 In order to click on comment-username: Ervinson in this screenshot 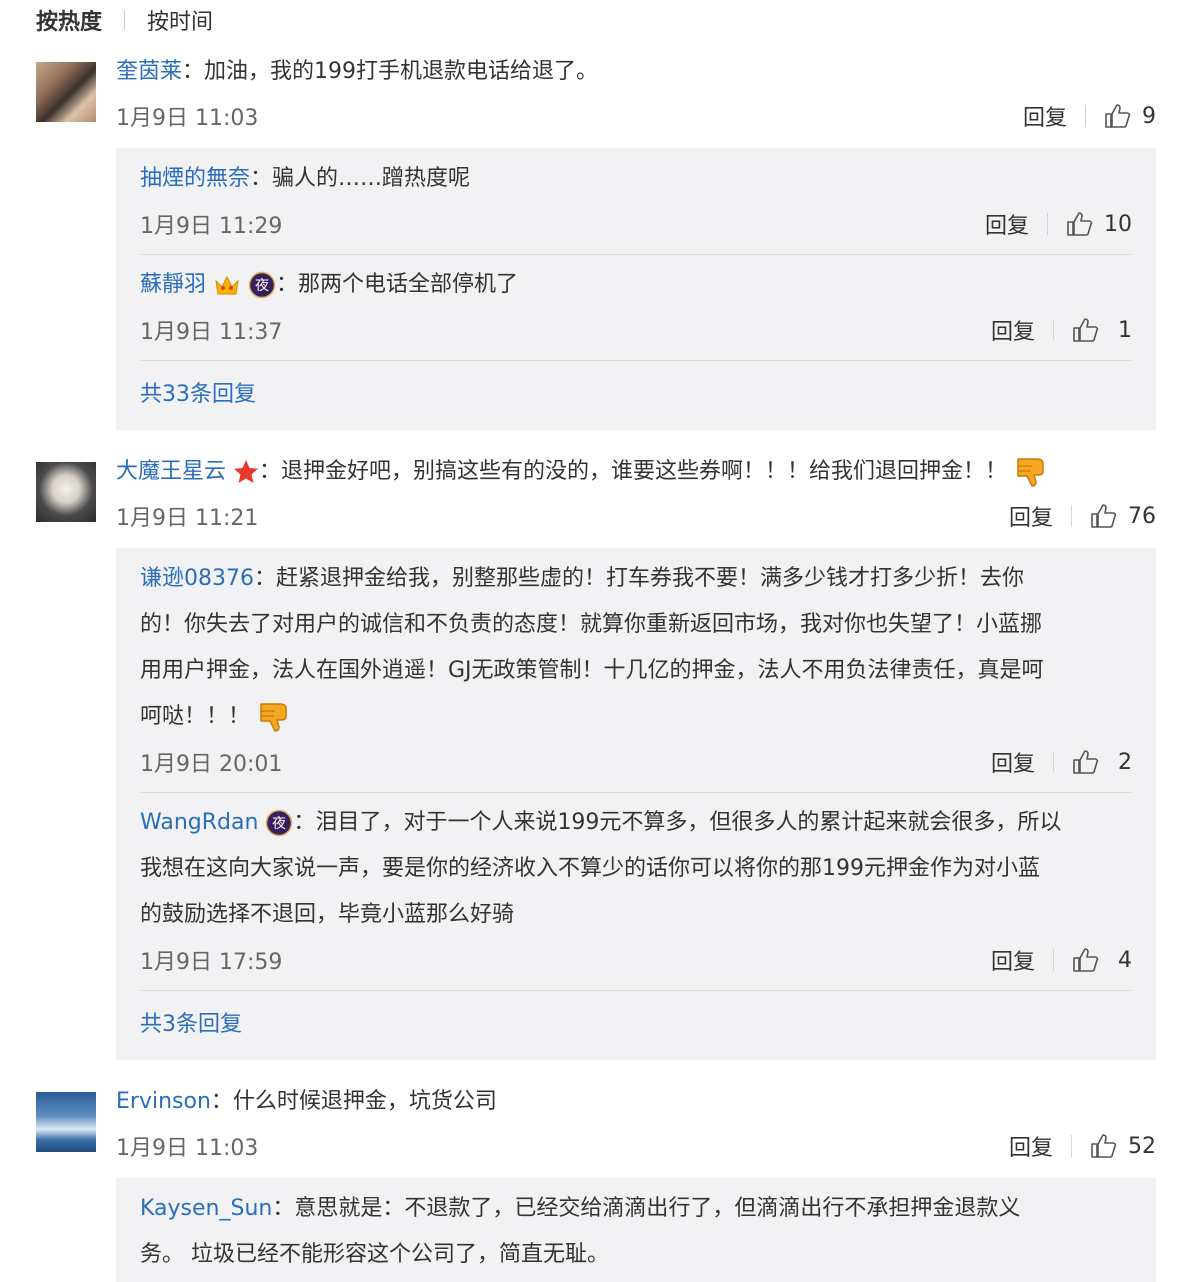, I will do `click(163, 1101)`.